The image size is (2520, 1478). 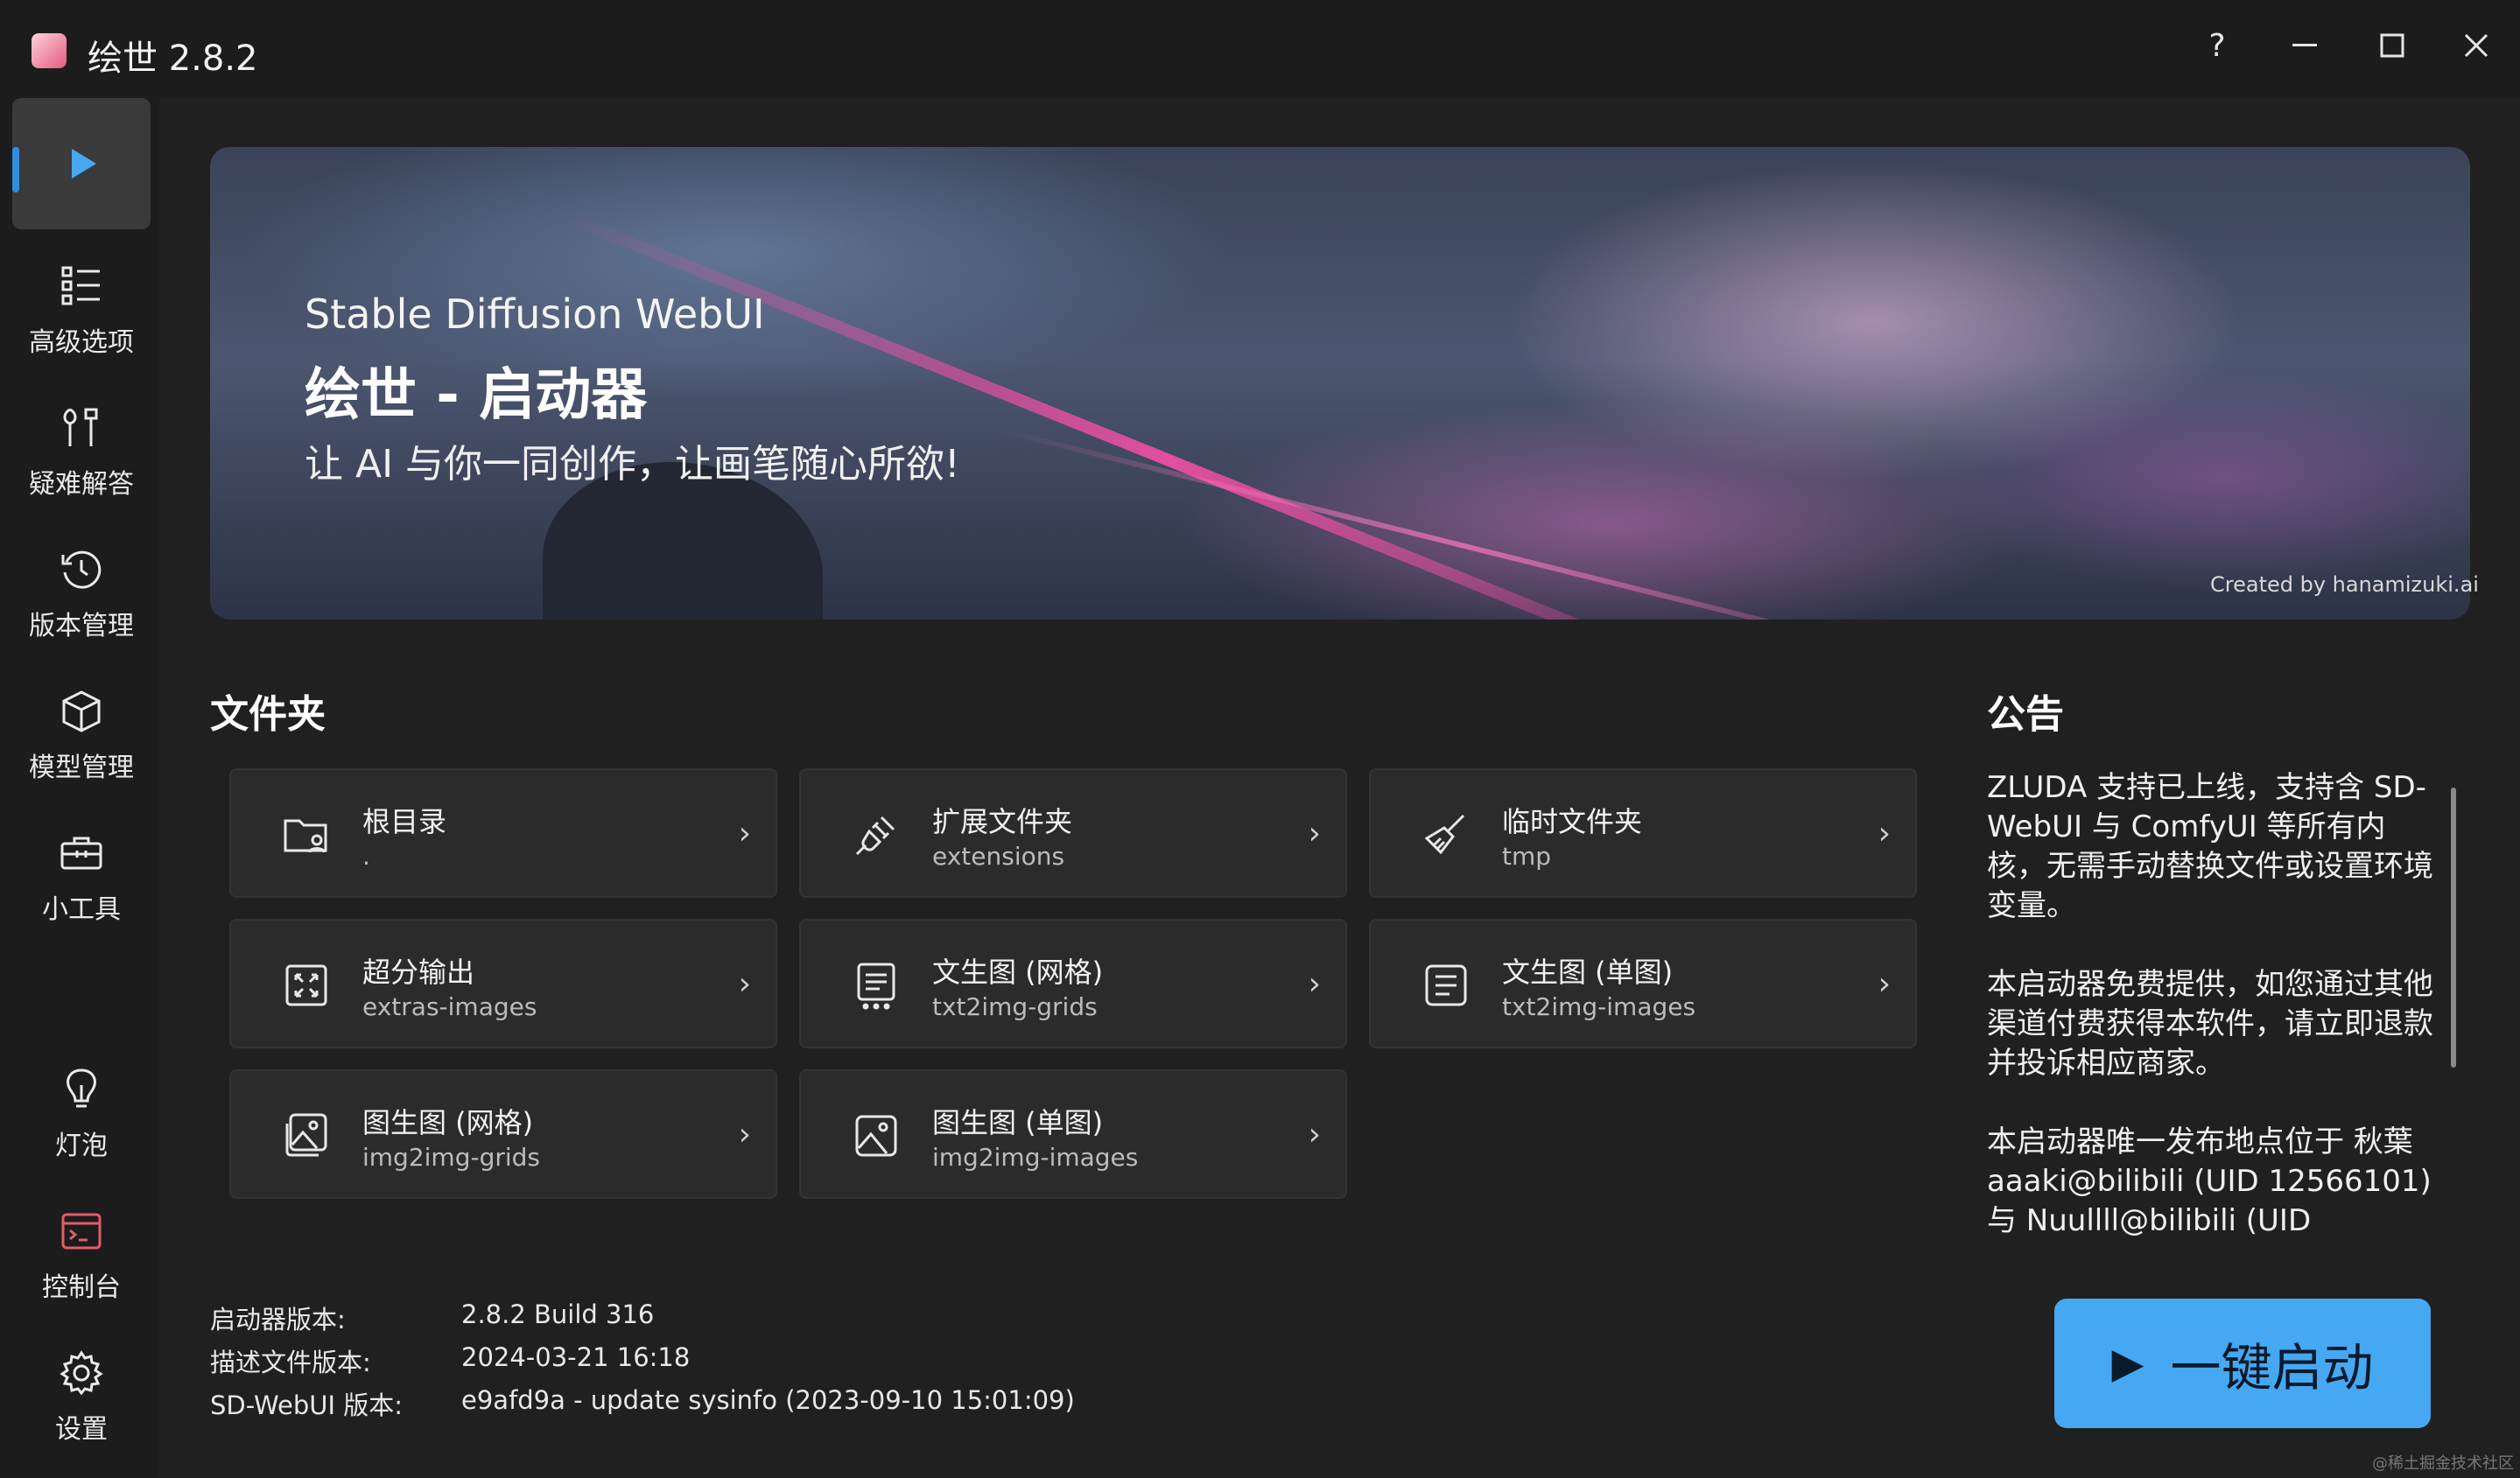 I want to click on sidebar-item-launch, so click(x=81, y=163).